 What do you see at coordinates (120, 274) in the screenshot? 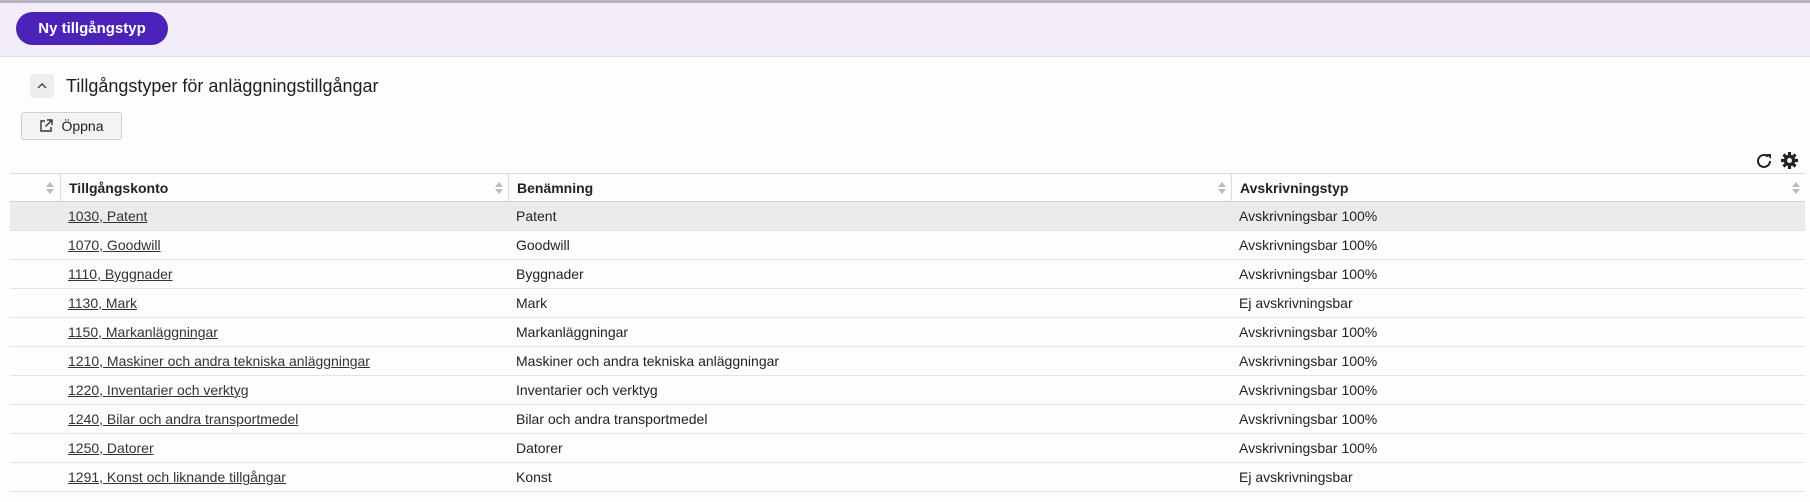
I see `account-link: 1110, Byggnader` at bounding box center [120, 274].